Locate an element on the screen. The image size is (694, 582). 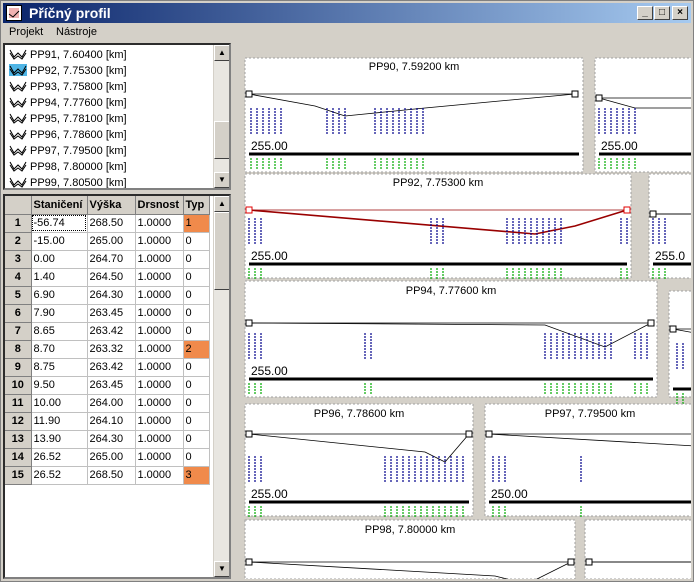
profile-list-item: PP92, 7.75300 [km] is located at coordinates (68, 71).